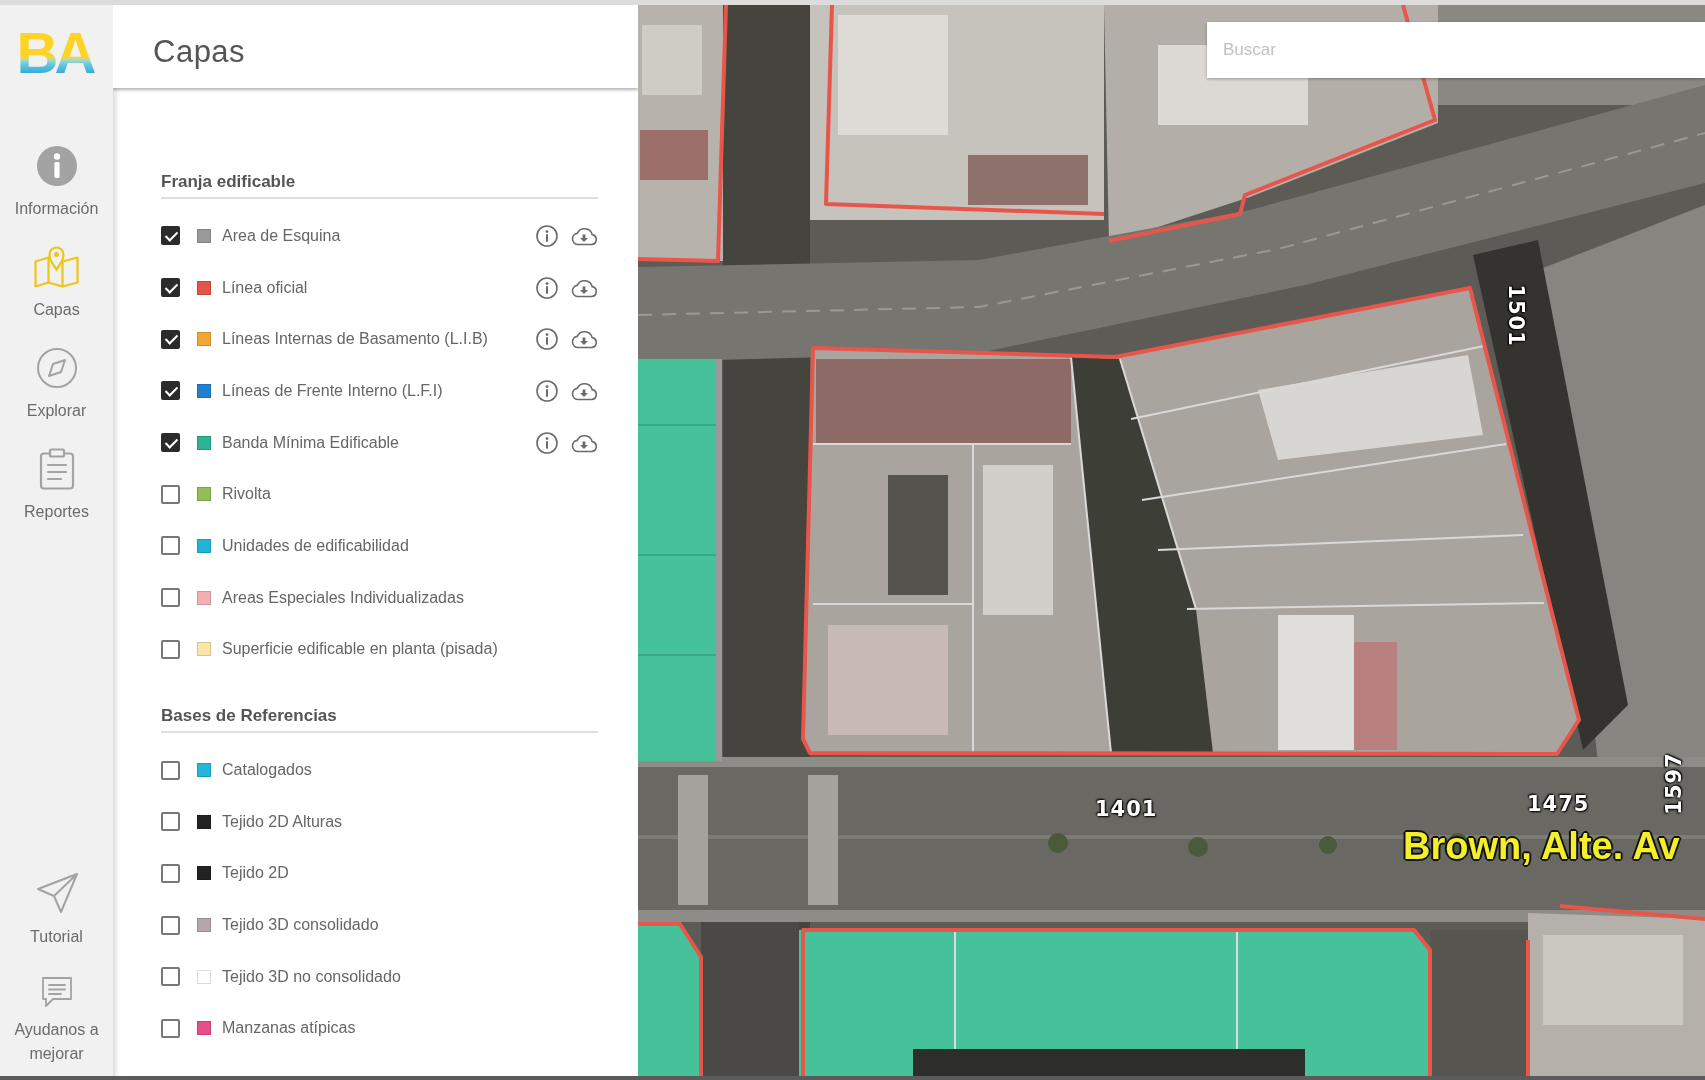 Image resolution: width=1705 pixels, height=1080 pixels. I want to click on section-heading: Franja edificable, so click(379, 185).